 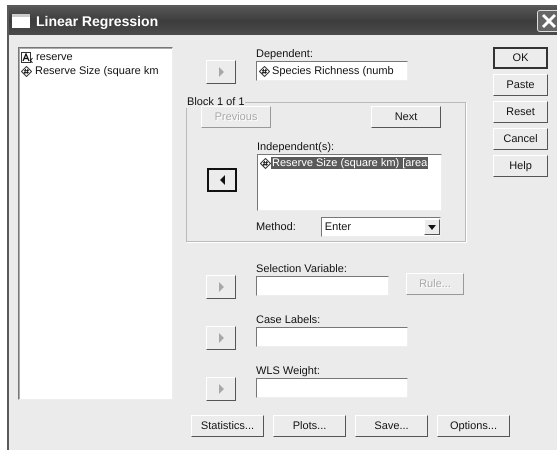 What do you see at coordinates (276, 227) in the screenshot?
I see `method-label: Method:` at bounding box center [276, 227].